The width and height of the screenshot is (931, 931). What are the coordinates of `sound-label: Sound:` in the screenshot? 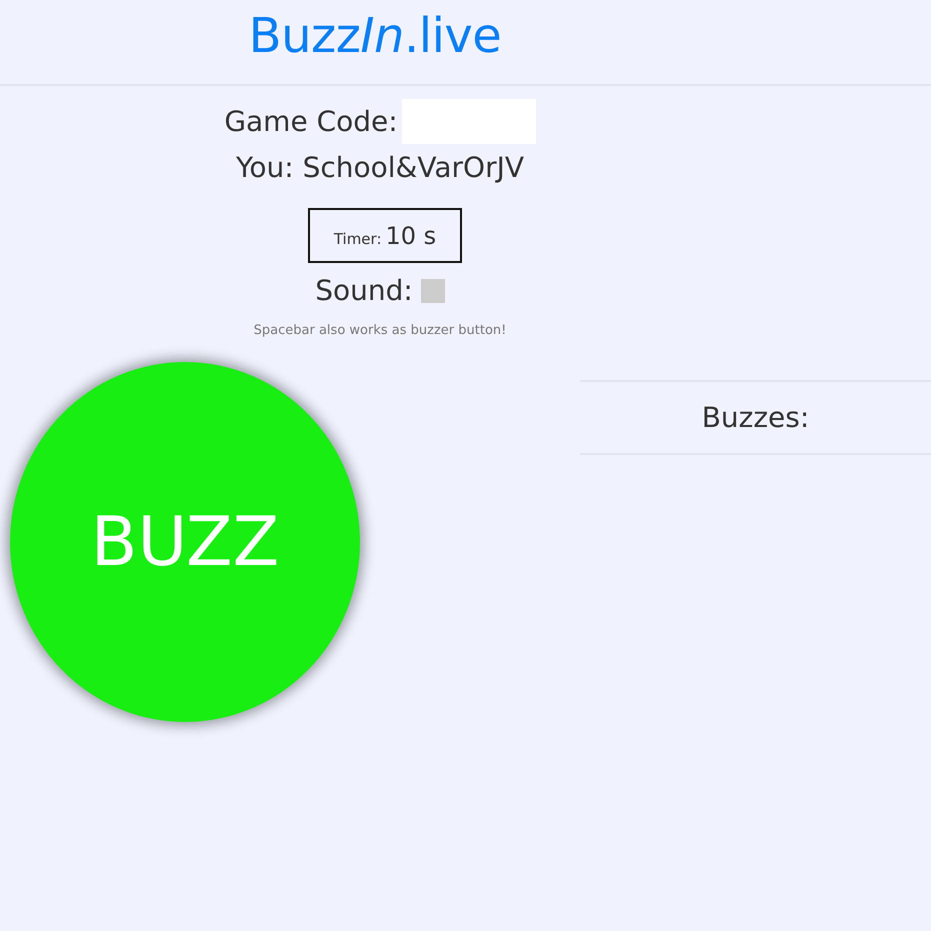 It's located at (364, 291).